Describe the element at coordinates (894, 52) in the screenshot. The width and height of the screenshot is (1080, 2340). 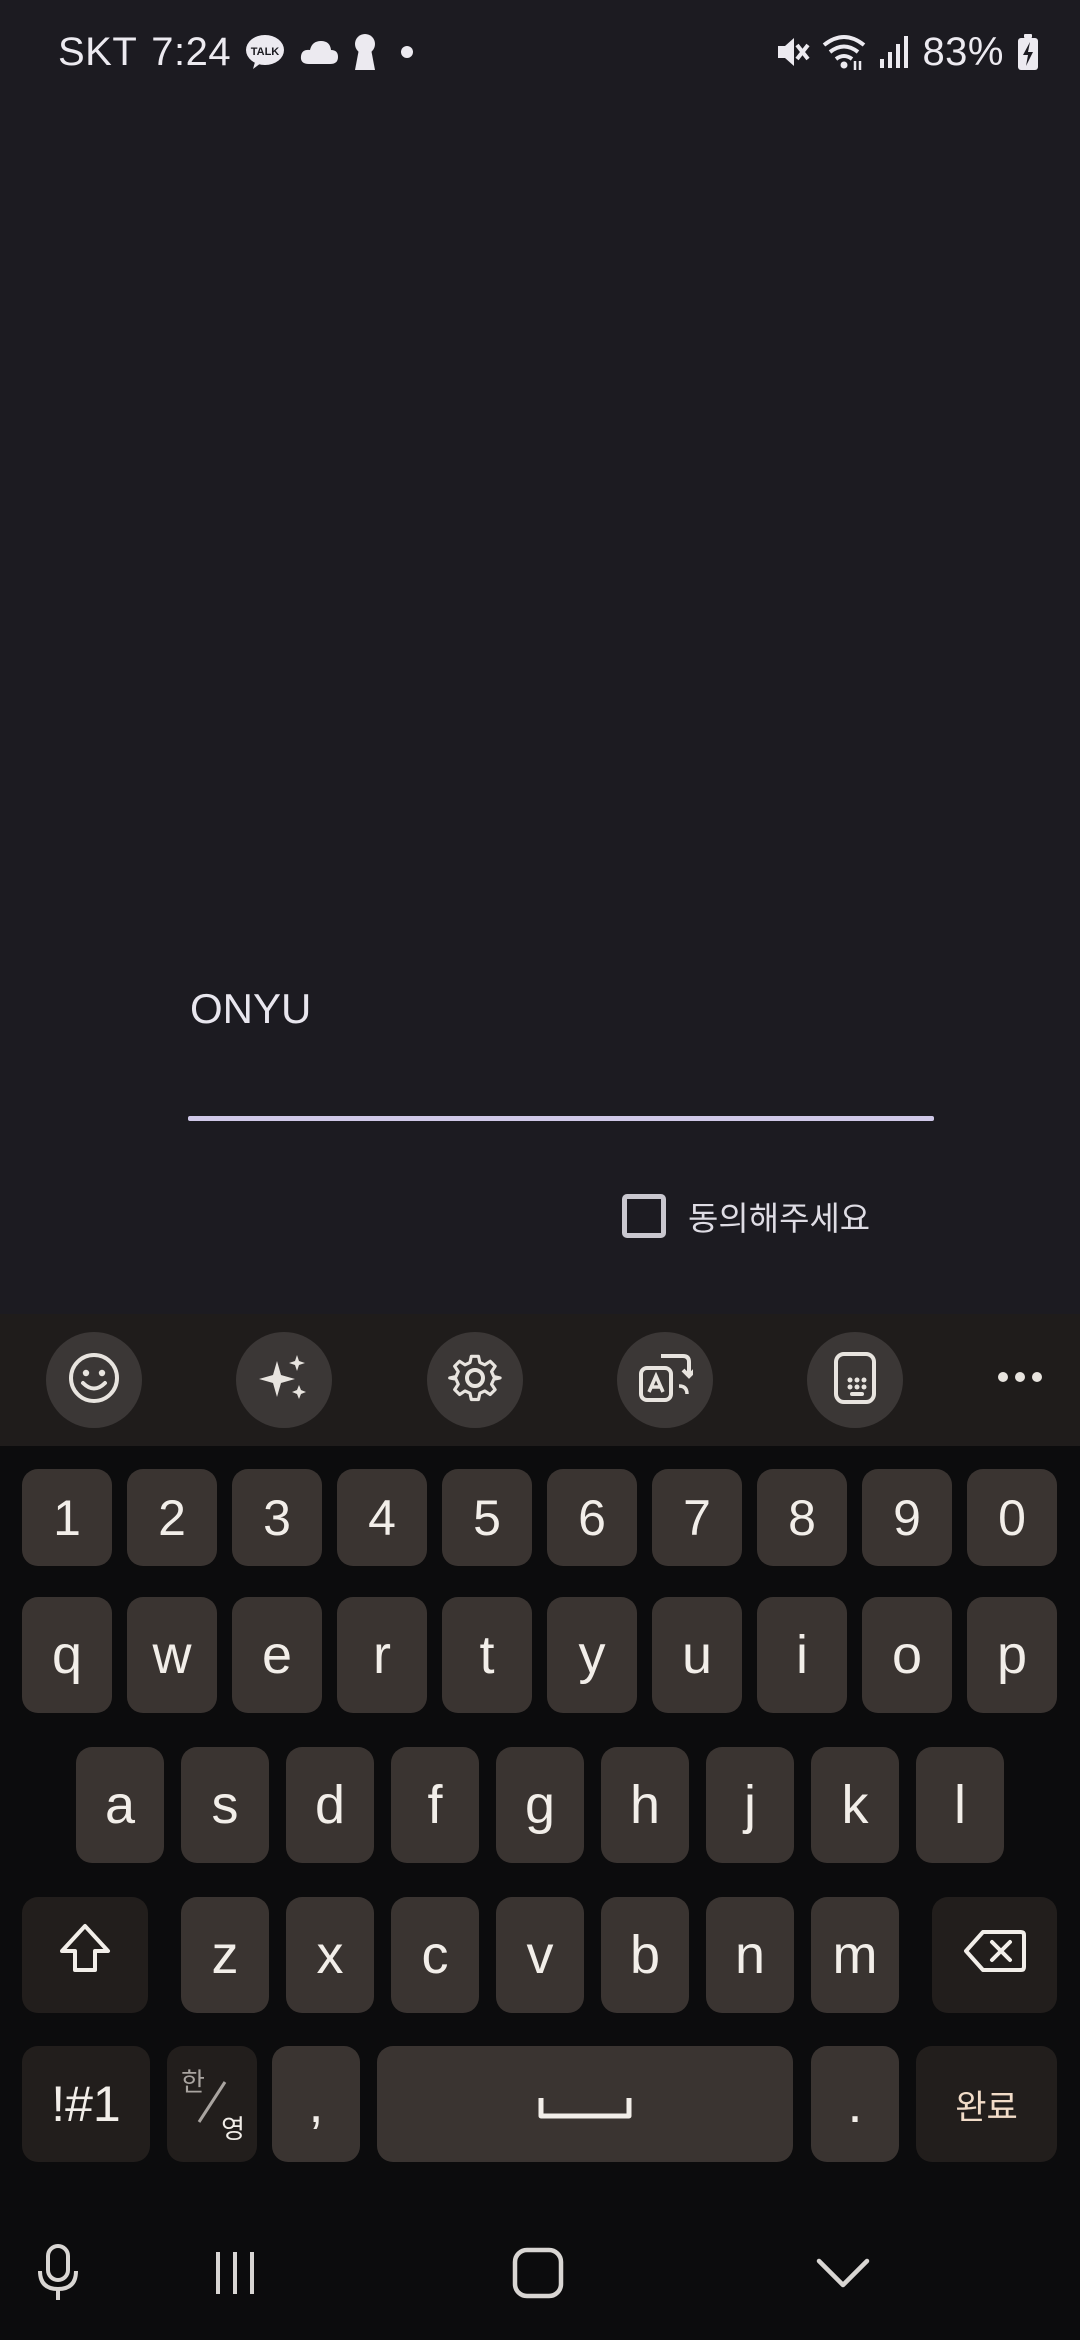
I see `signal-icon` at that location.